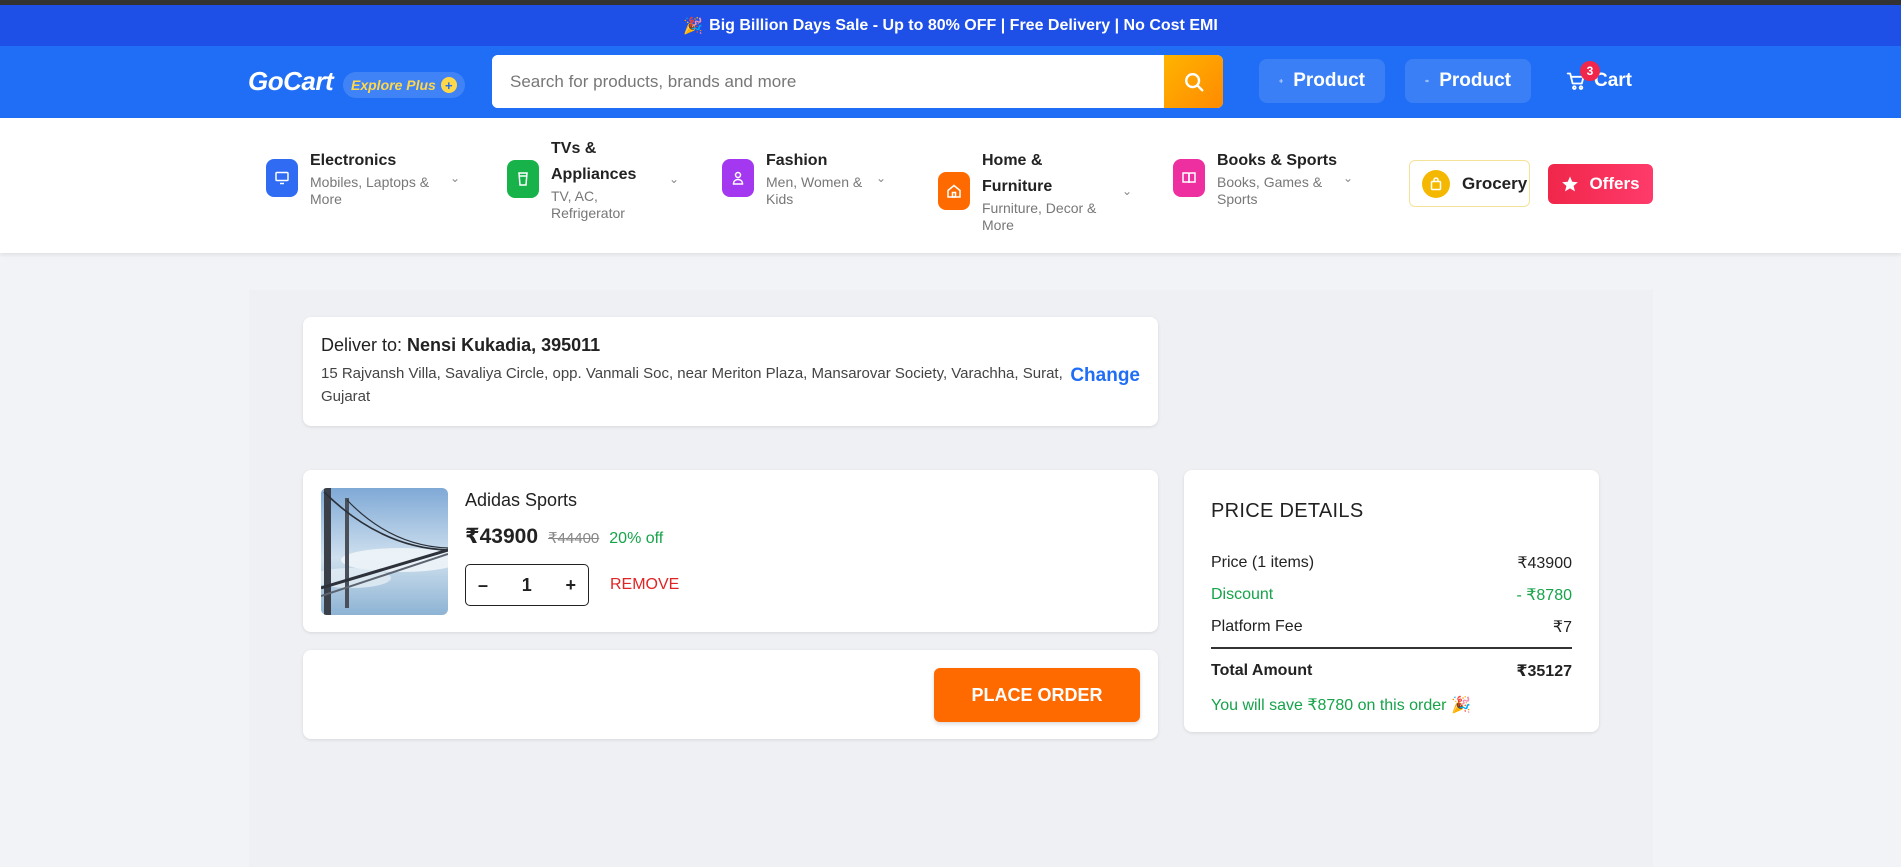 The width and height of the screenshot is (1901, 867). I want to click on view-product-button: Product, so click(1468, 81).